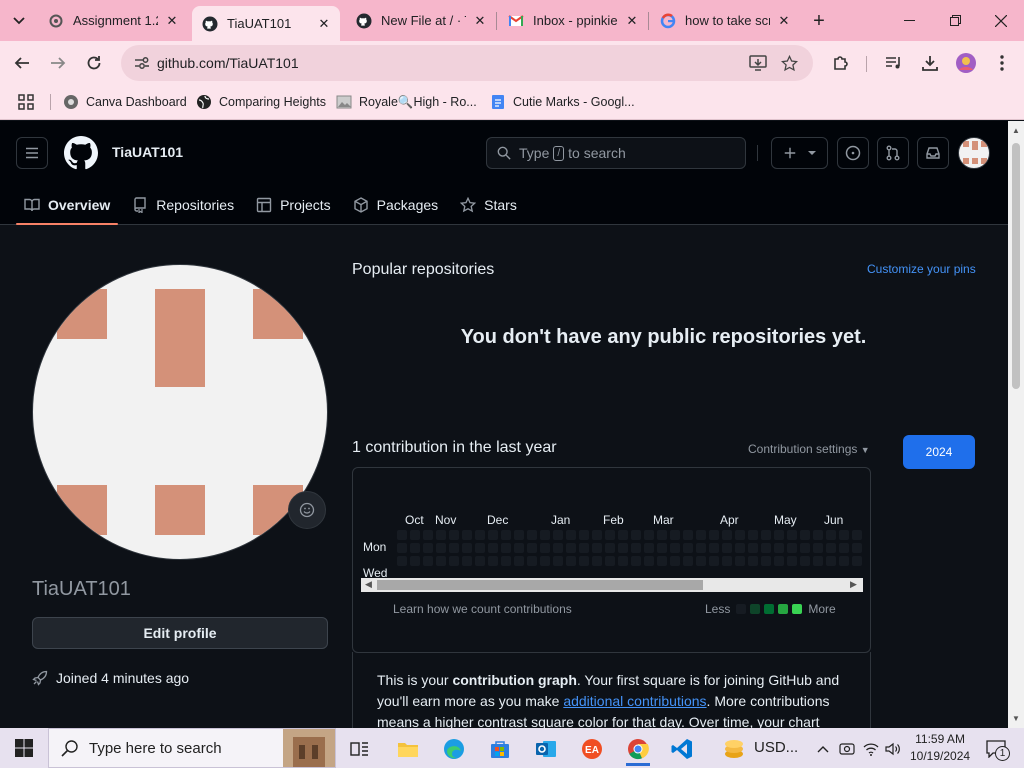  I want to click on extensions-button, so click(841, 63).